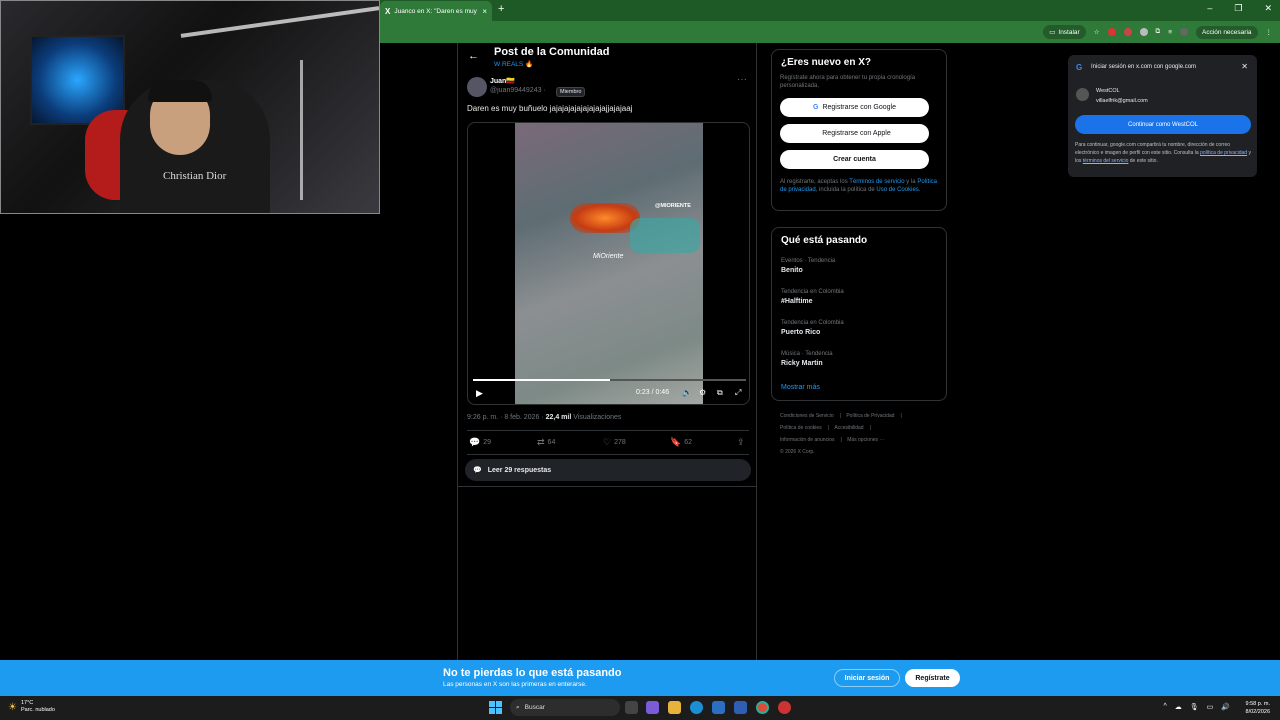 This screenshot has height=720, width=1280. Describe the element at coordinates (1268, 8) in the screenshot. I see `close-window-button: ✕` at that location.